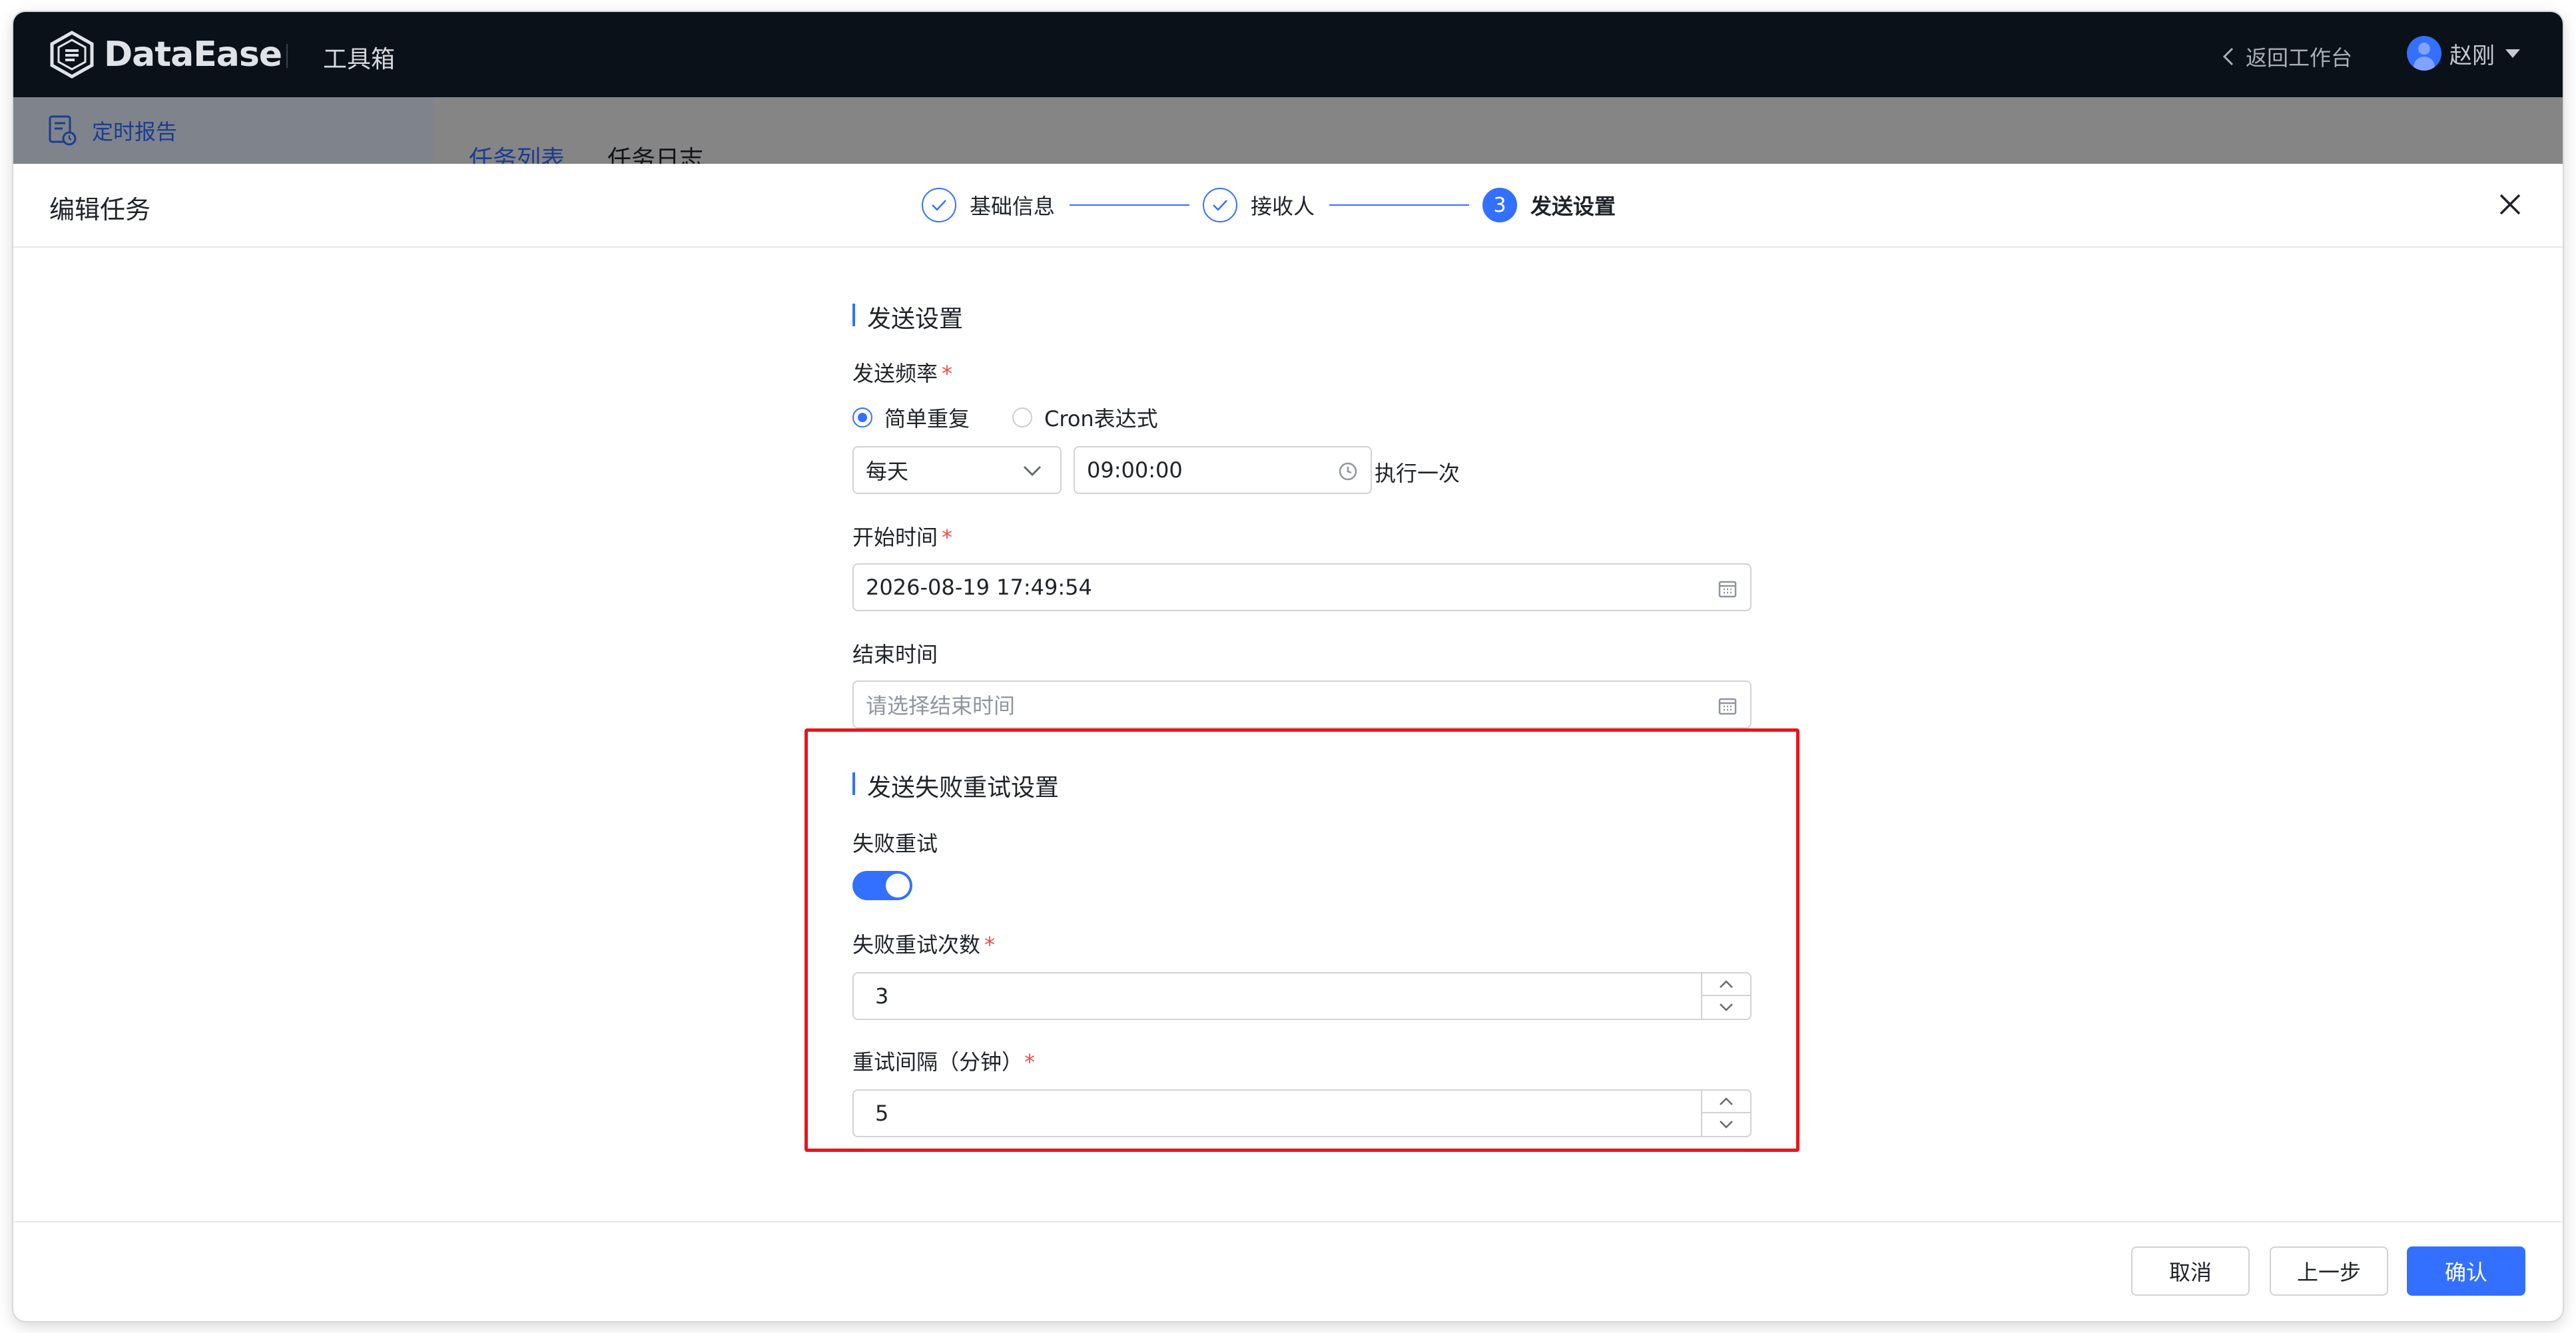  Describe the element at coordinates (895, 374) in the screenshot. I see `frequency-label-text: 发送频率` at that location.